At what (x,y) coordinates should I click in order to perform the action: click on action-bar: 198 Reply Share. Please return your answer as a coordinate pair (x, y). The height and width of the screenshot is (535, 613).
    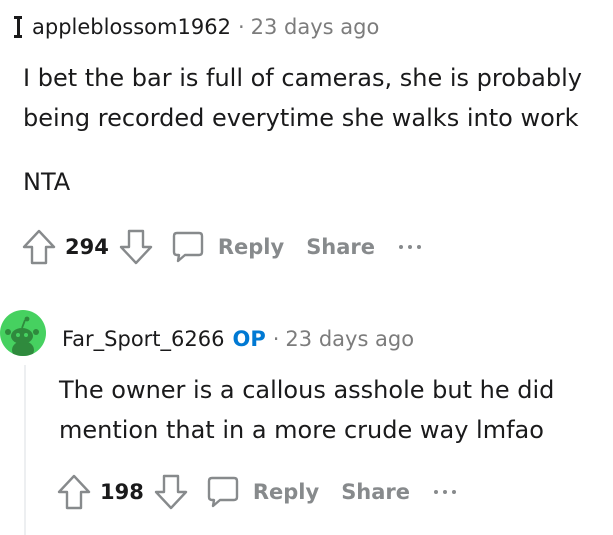
    Looking at the image, I should click on (257, 492).